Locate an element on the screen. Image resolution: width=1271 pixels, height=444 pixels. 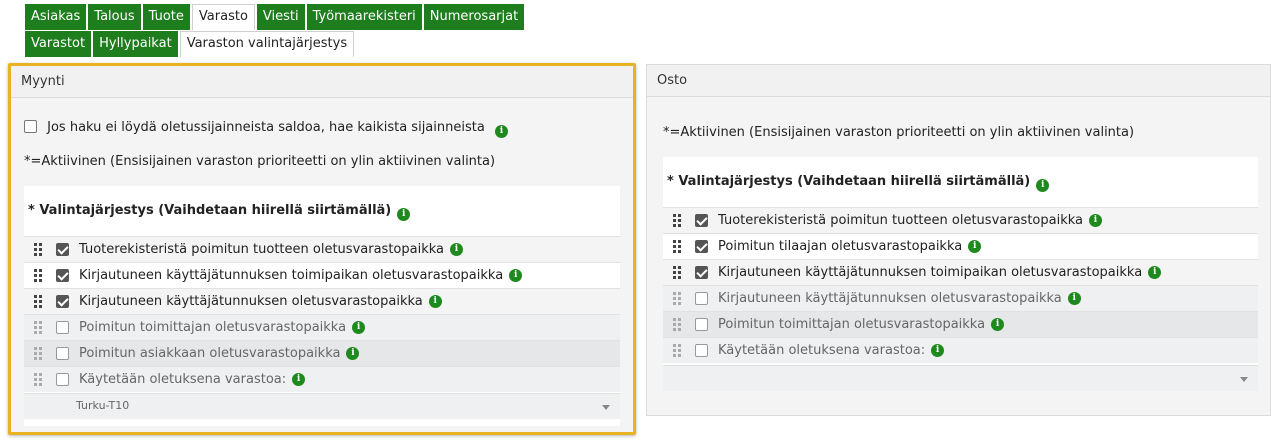
list-item: Poimitun asiakkaan oletusvarastopaikka i is located at coordinates (322, 353).